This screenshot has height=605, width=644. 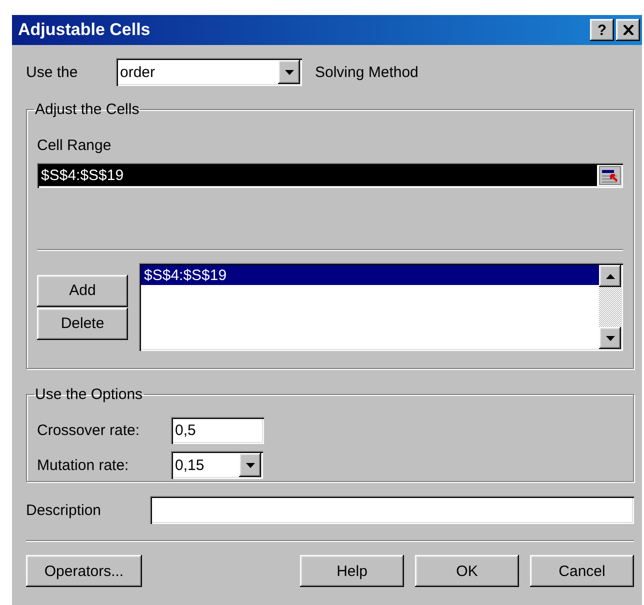 I want to click on option-label: Mutation rate:, so click(x=83, y=465).